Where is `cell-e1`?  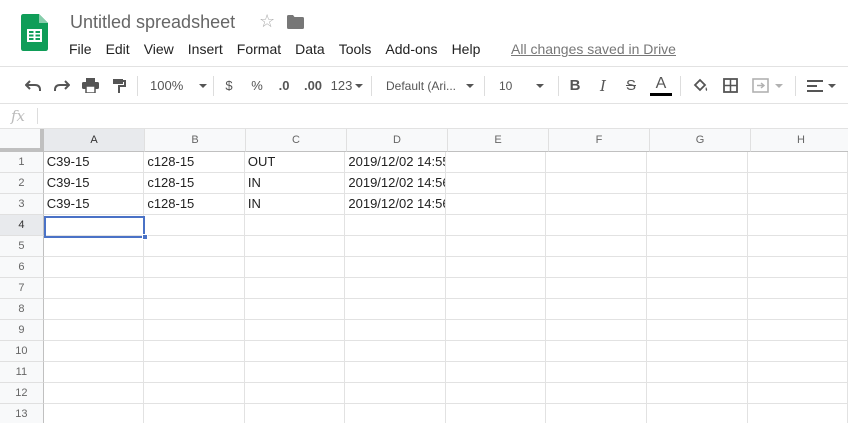
cell-e1 is located at coordinates (496, 162).